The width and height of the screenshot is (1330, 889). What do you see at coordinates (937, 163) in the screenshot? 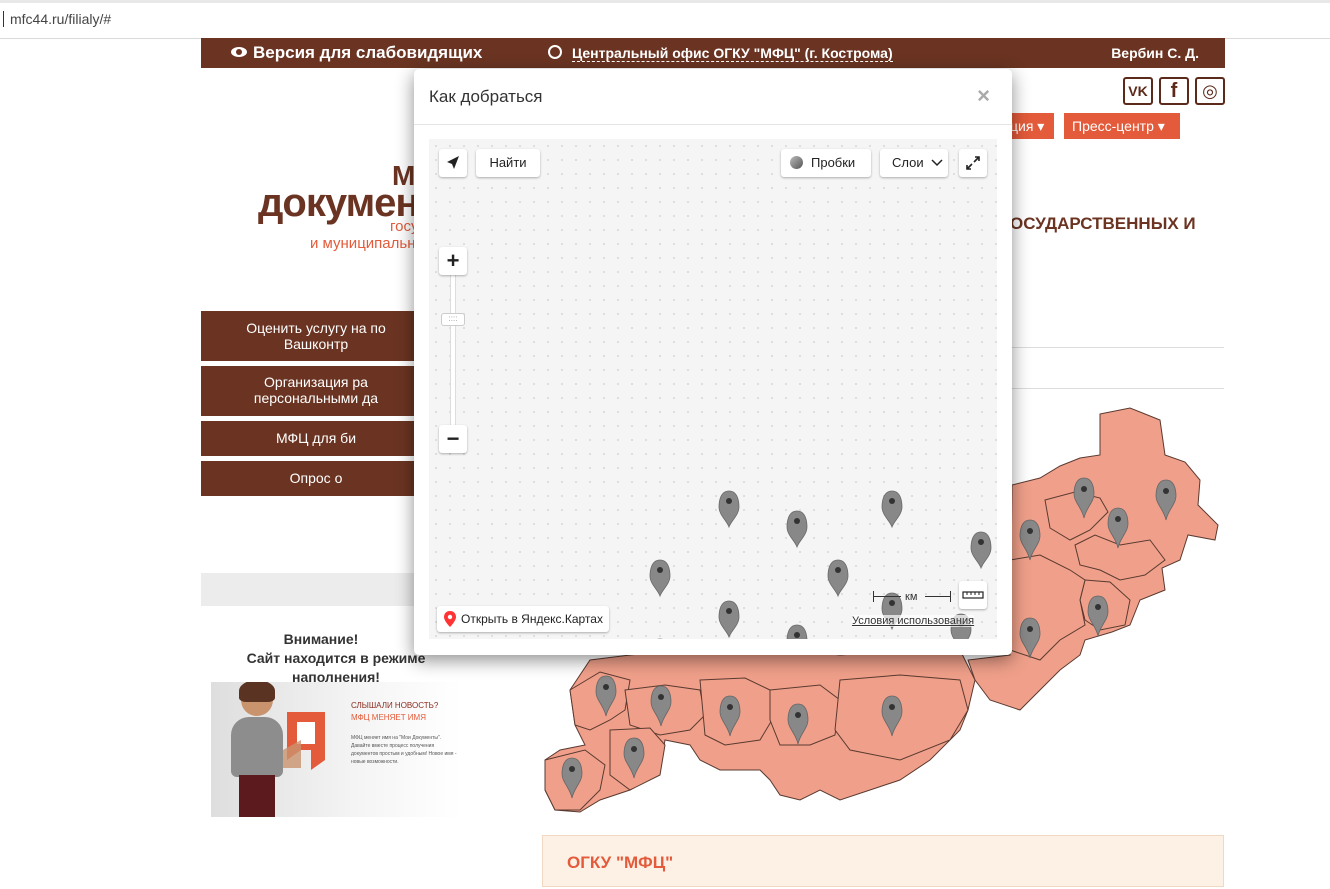
I see `chevron-down-icon` at bounding box center [937, 163].